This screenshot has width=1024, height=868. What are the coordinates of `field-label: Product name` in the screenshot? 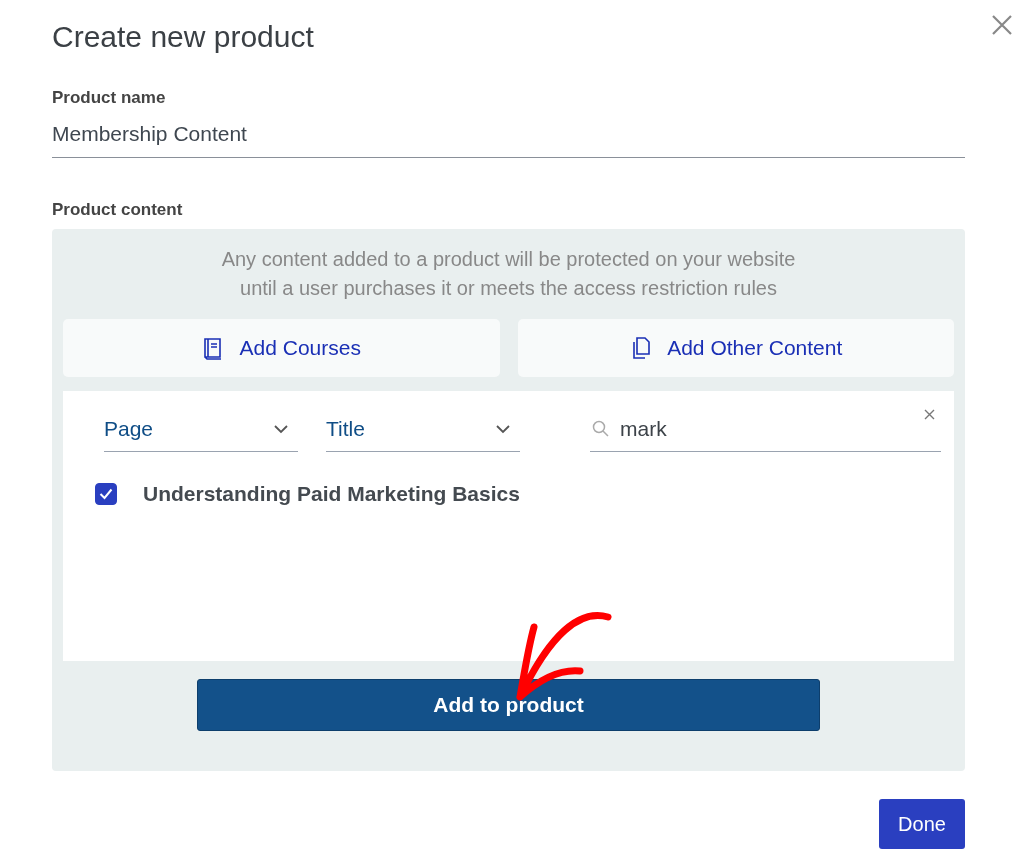 It's located at (109, 98).